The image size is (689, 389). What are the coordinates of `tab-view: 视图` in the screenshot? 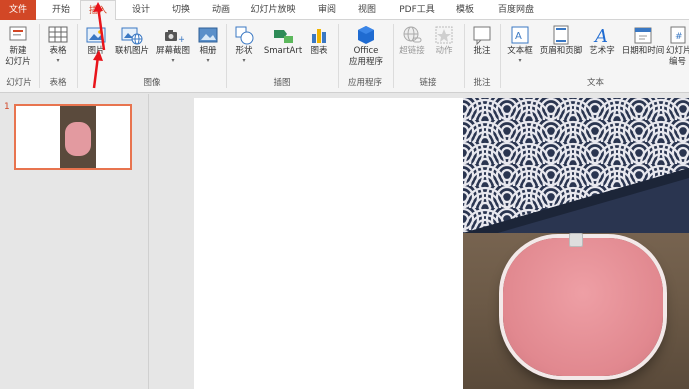 It's located at (367, 10).